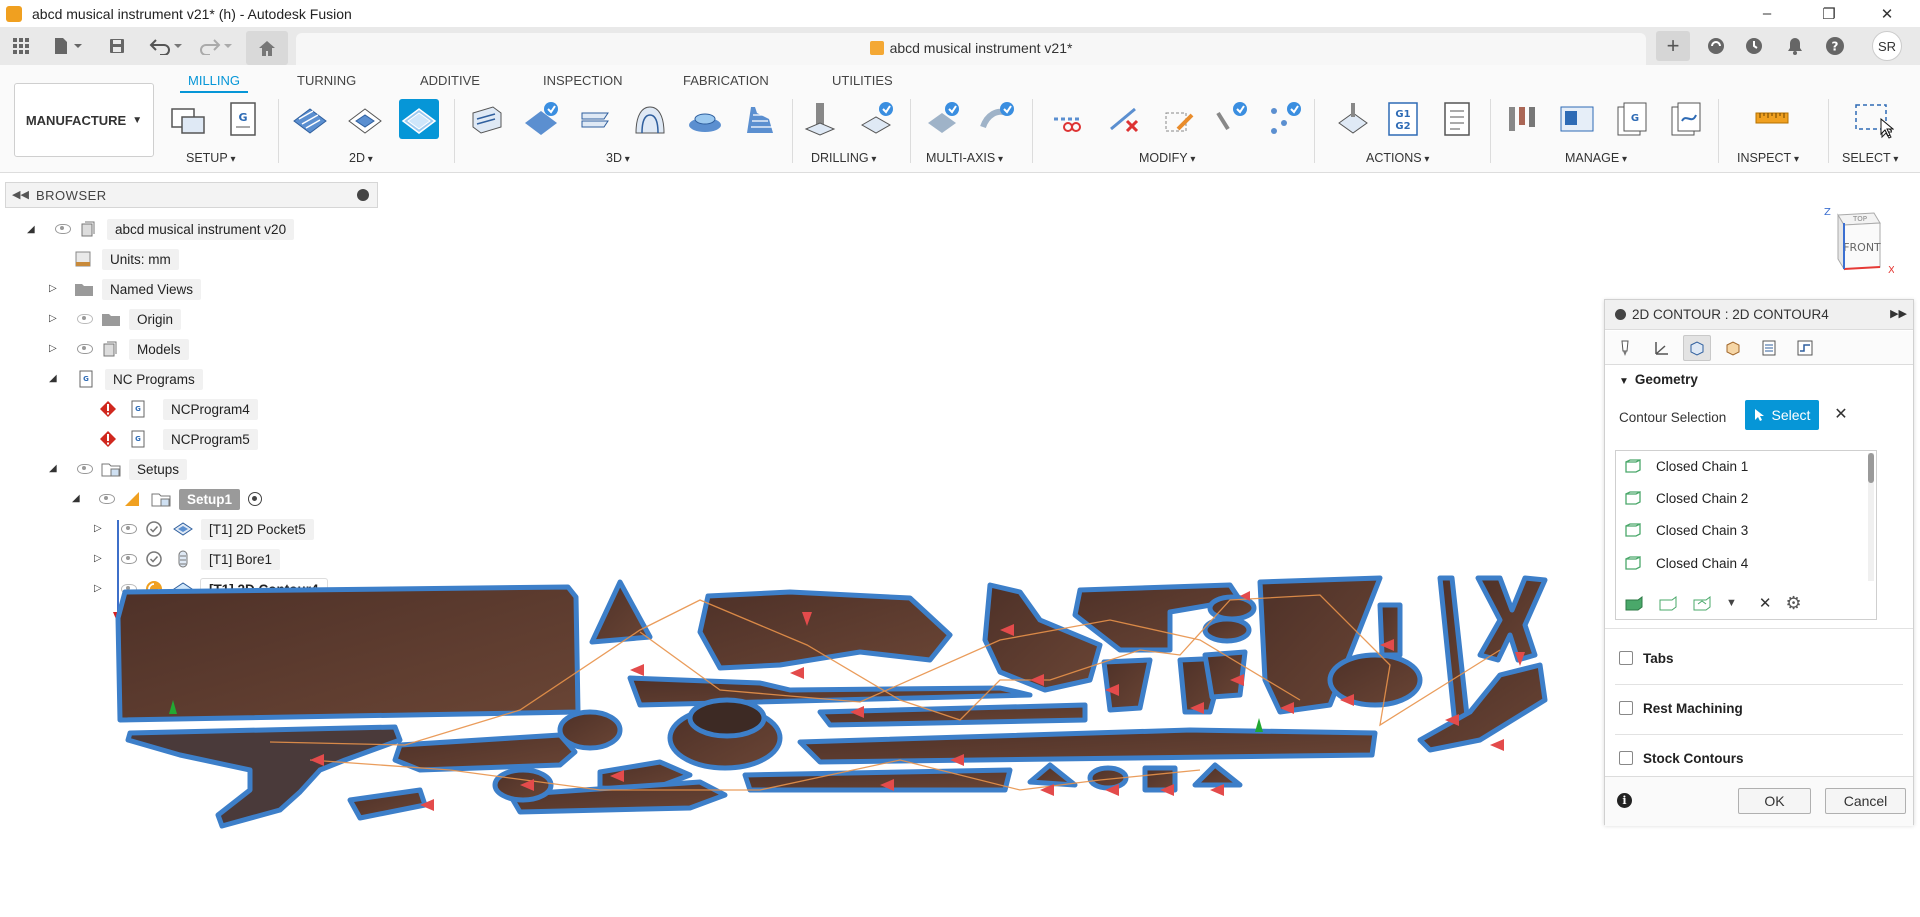  I want to click on crank-part, so click(1482, 707).